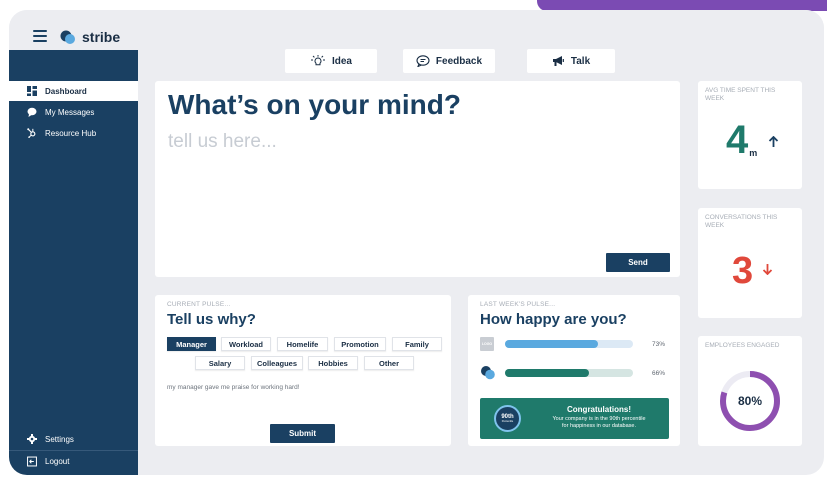  What do you see at coordinates (302, 344) in the screenshot?
I see `reason-chip-homelife: Homelife` at bounding box center [302, 344].